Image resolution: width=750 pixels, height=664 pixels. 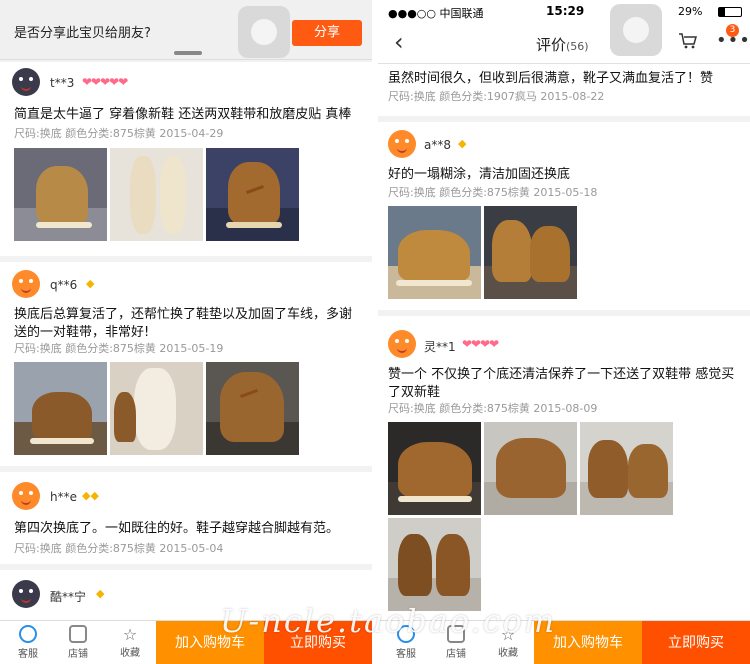 I want to click on battery-icon, so click(x=730, y=12).